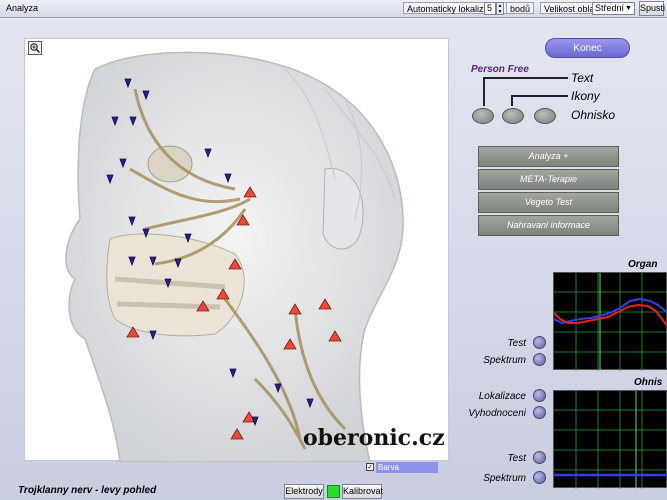  I want to click on ohnis-vyhodnoceni-label: Vyhodnoceni, so click(497, 413).